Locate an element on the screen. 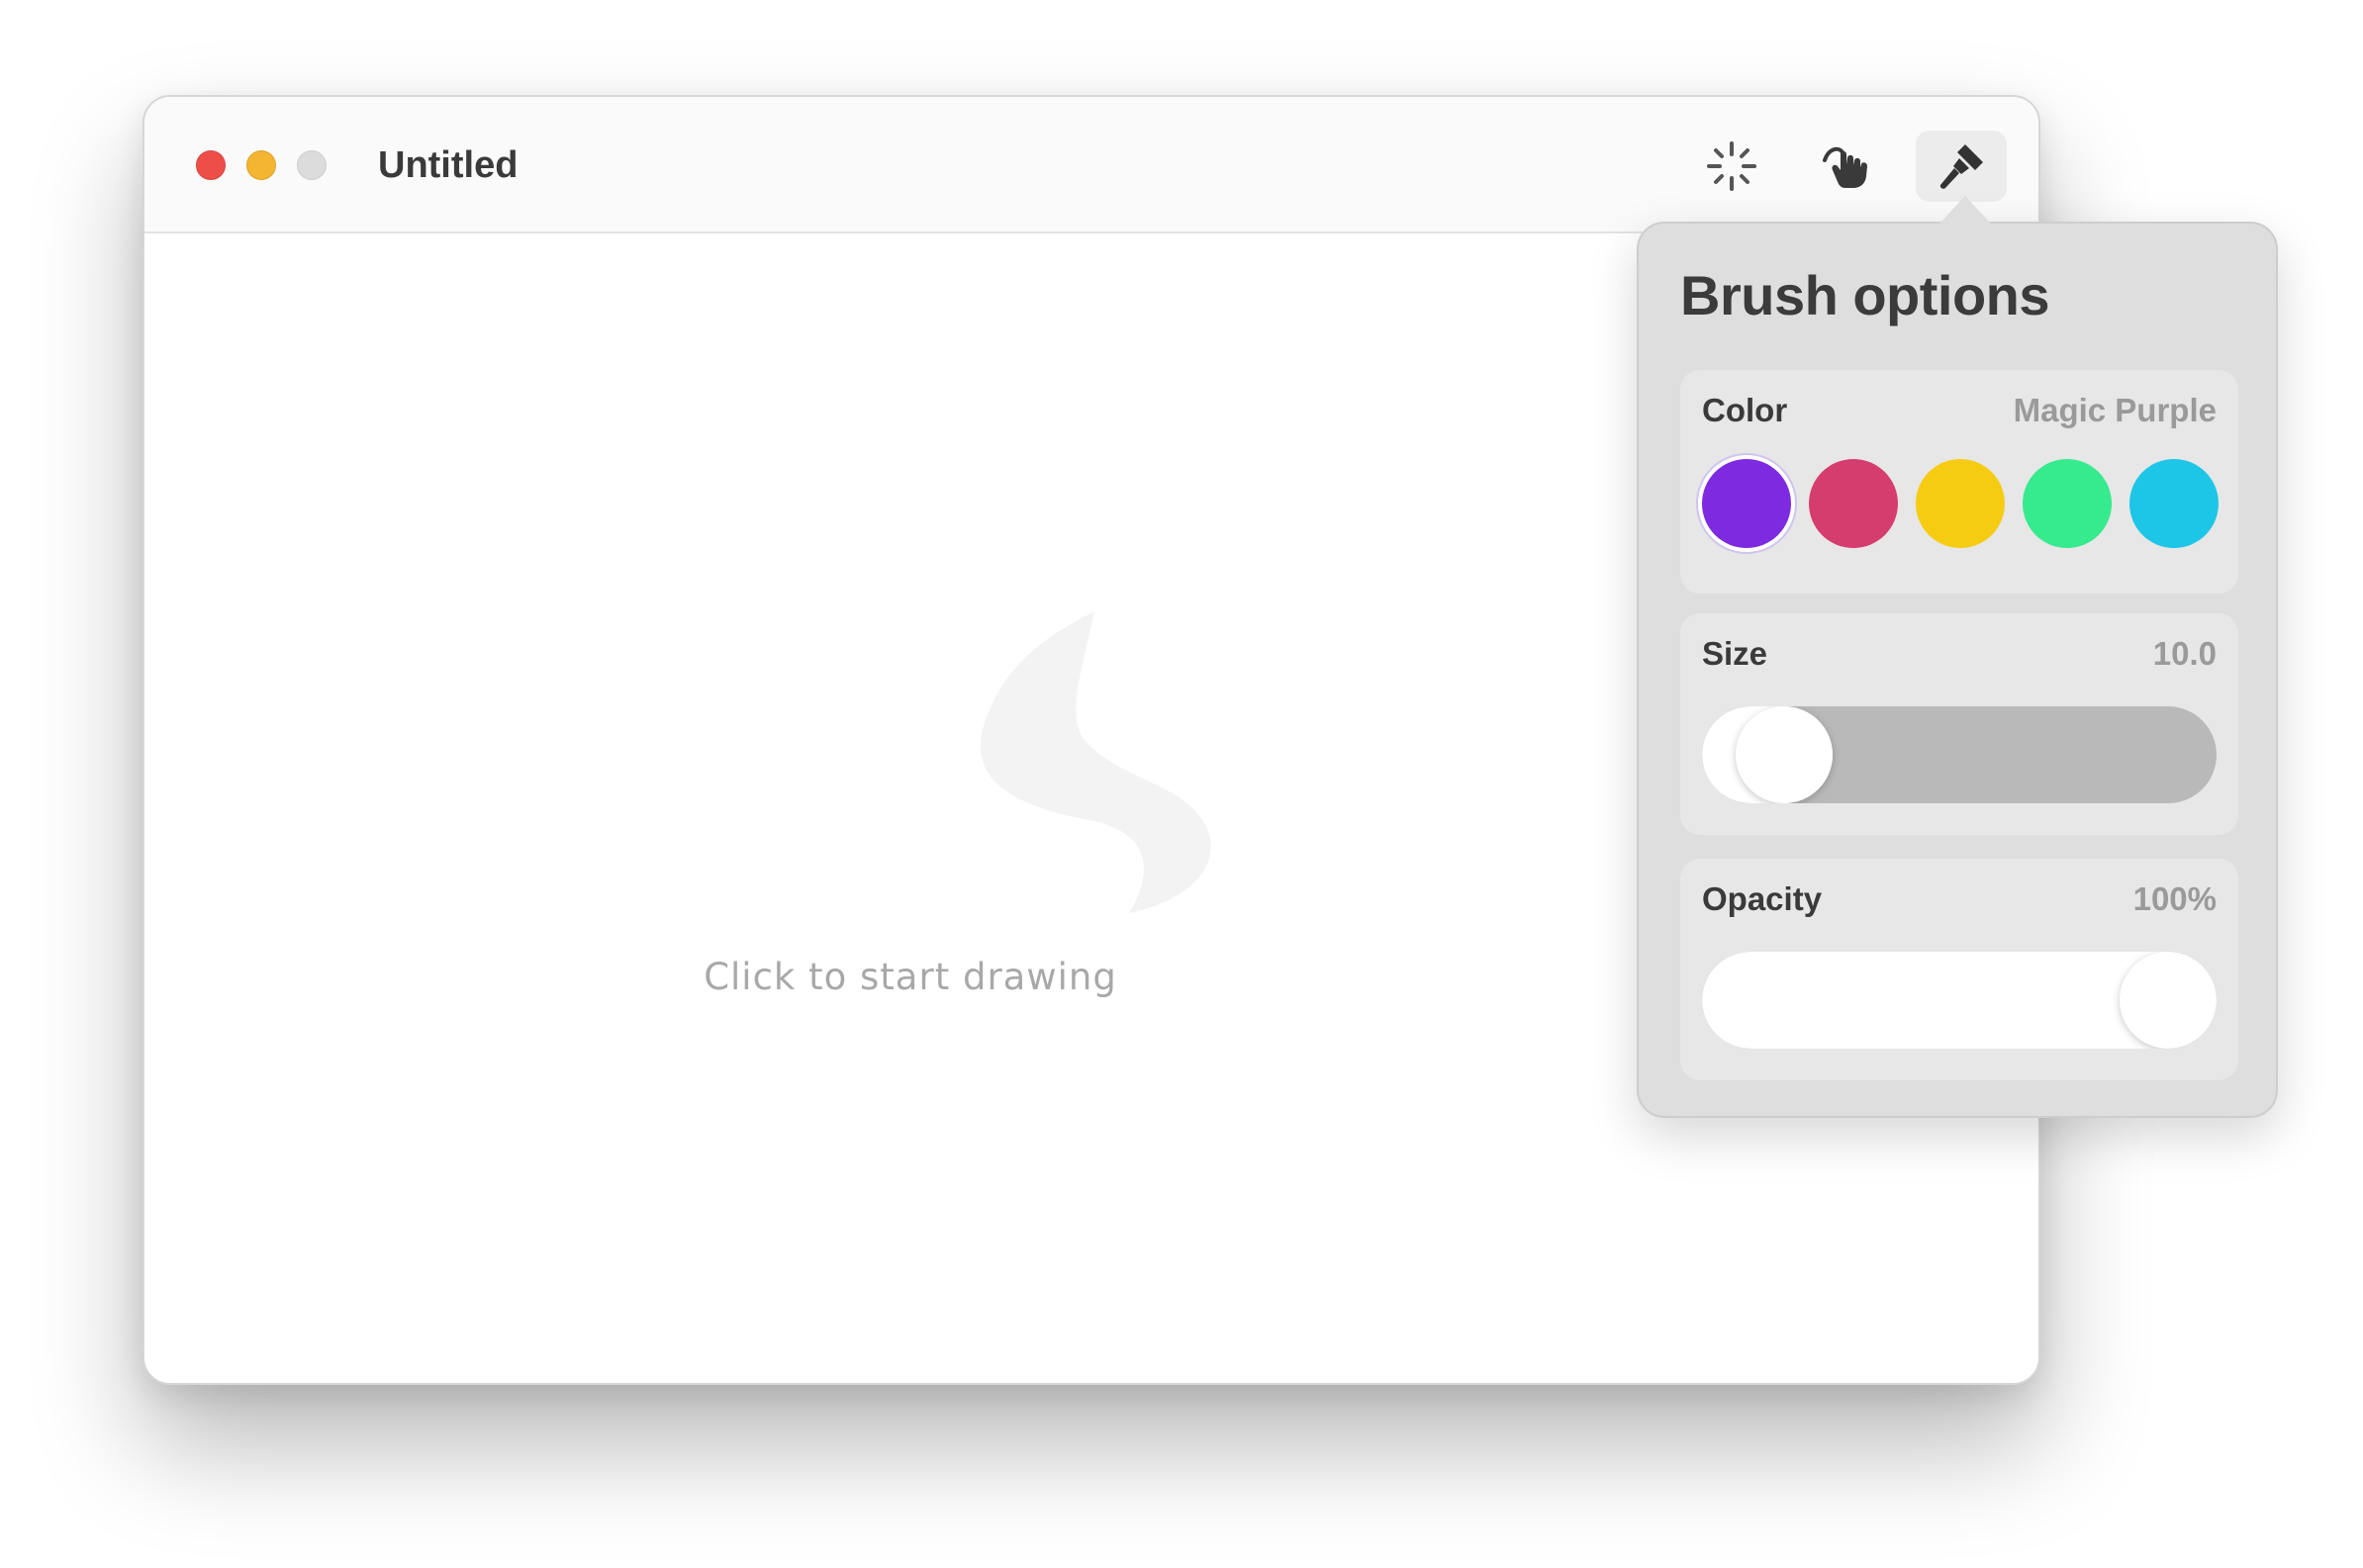 The image size is (2363, 1568). color-value: Magic Purple is located at coordinates (2115, 410).